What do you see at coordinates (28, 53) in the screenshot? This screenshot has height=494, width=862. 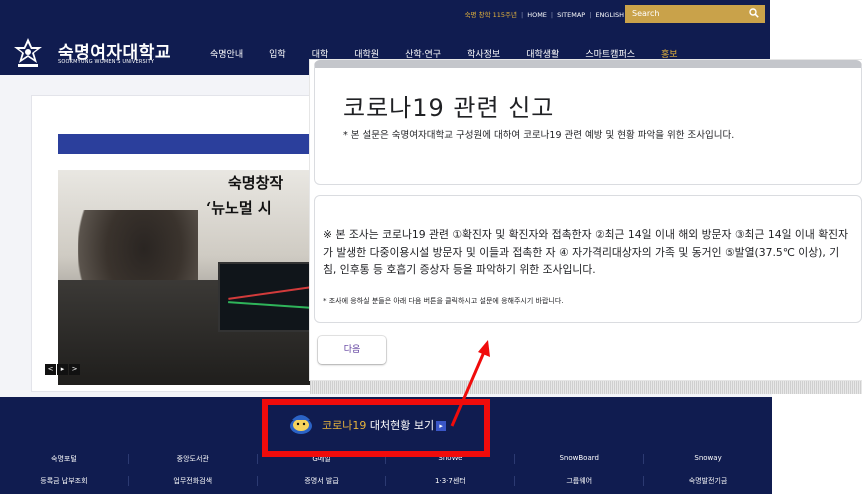 I see `logo-emblem-icon` at bounding box center [28, 53].